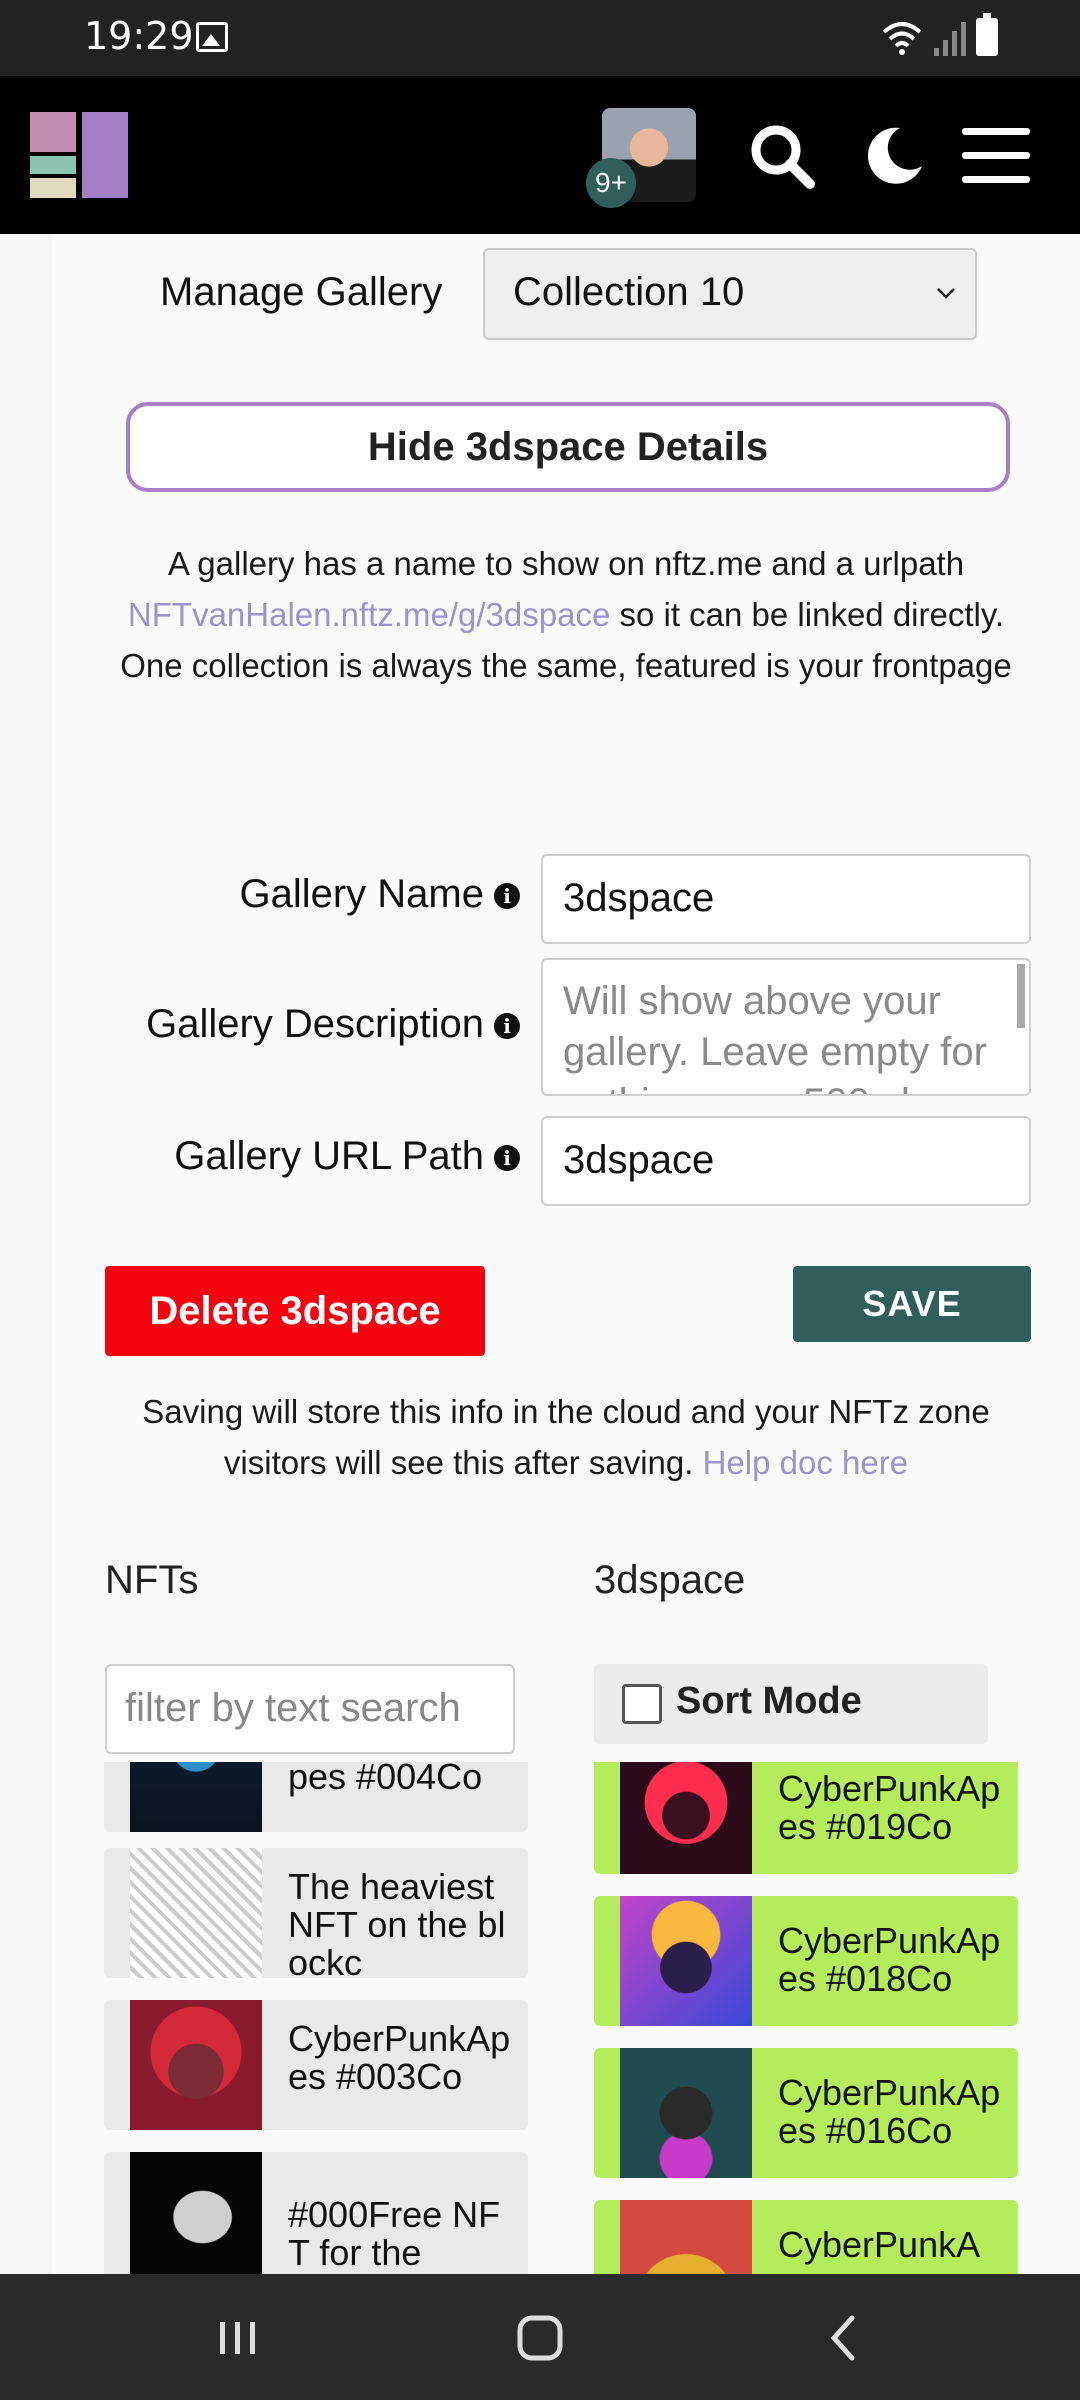  I want to click on filter-search-input: filter by text search, so click(310, 1709).